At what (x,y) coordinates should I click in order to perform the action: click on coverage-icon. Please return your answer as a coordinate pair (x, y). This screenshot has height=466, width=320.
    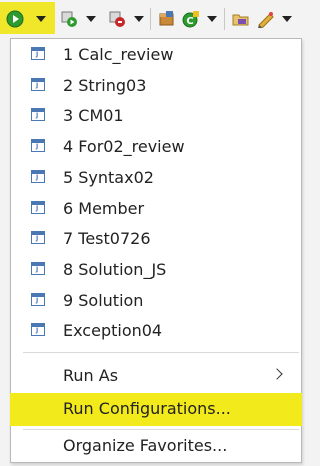
    Looking at the image, I should click on (69, 19).